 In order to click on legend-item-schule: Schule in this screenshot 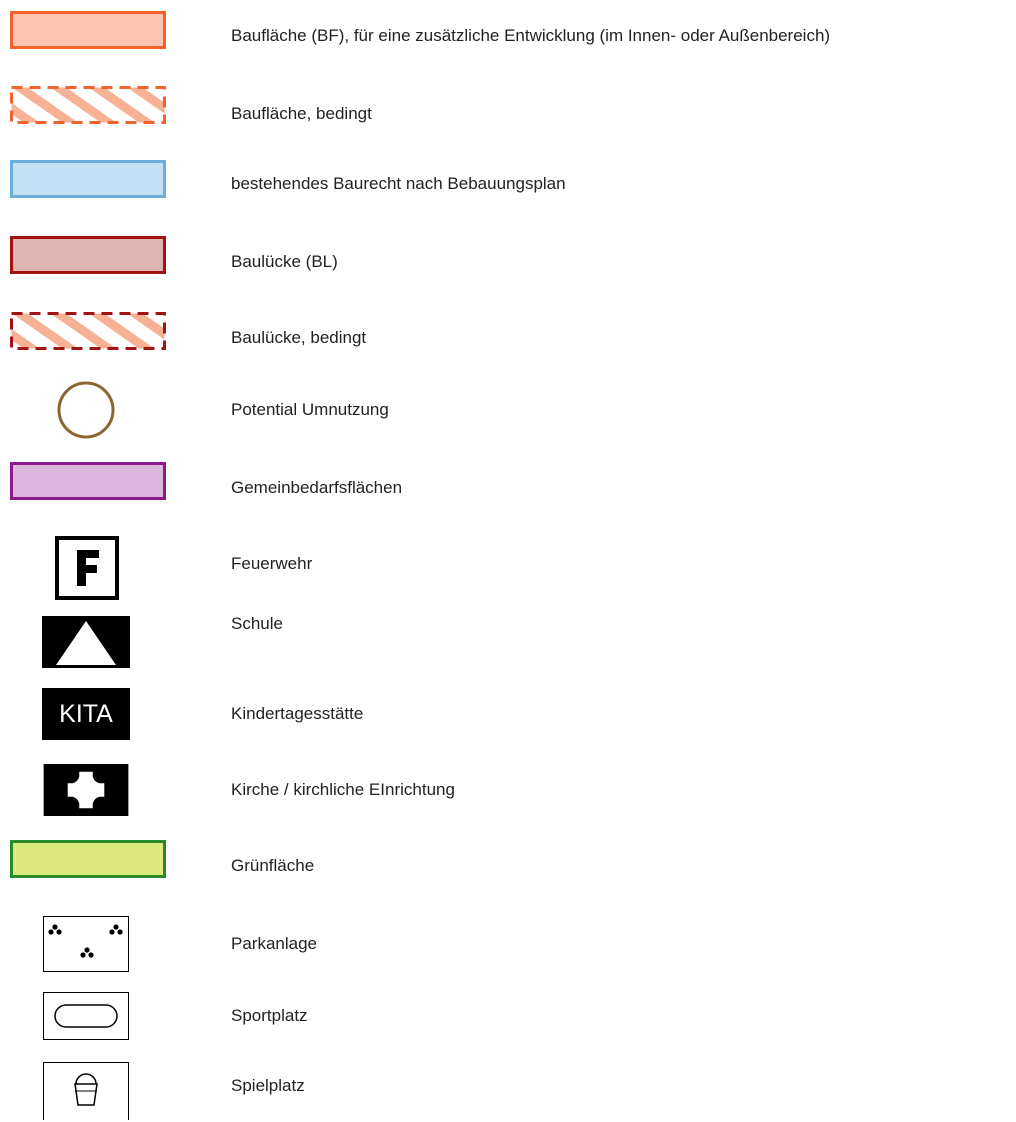, I will do `click(508, 644)`.